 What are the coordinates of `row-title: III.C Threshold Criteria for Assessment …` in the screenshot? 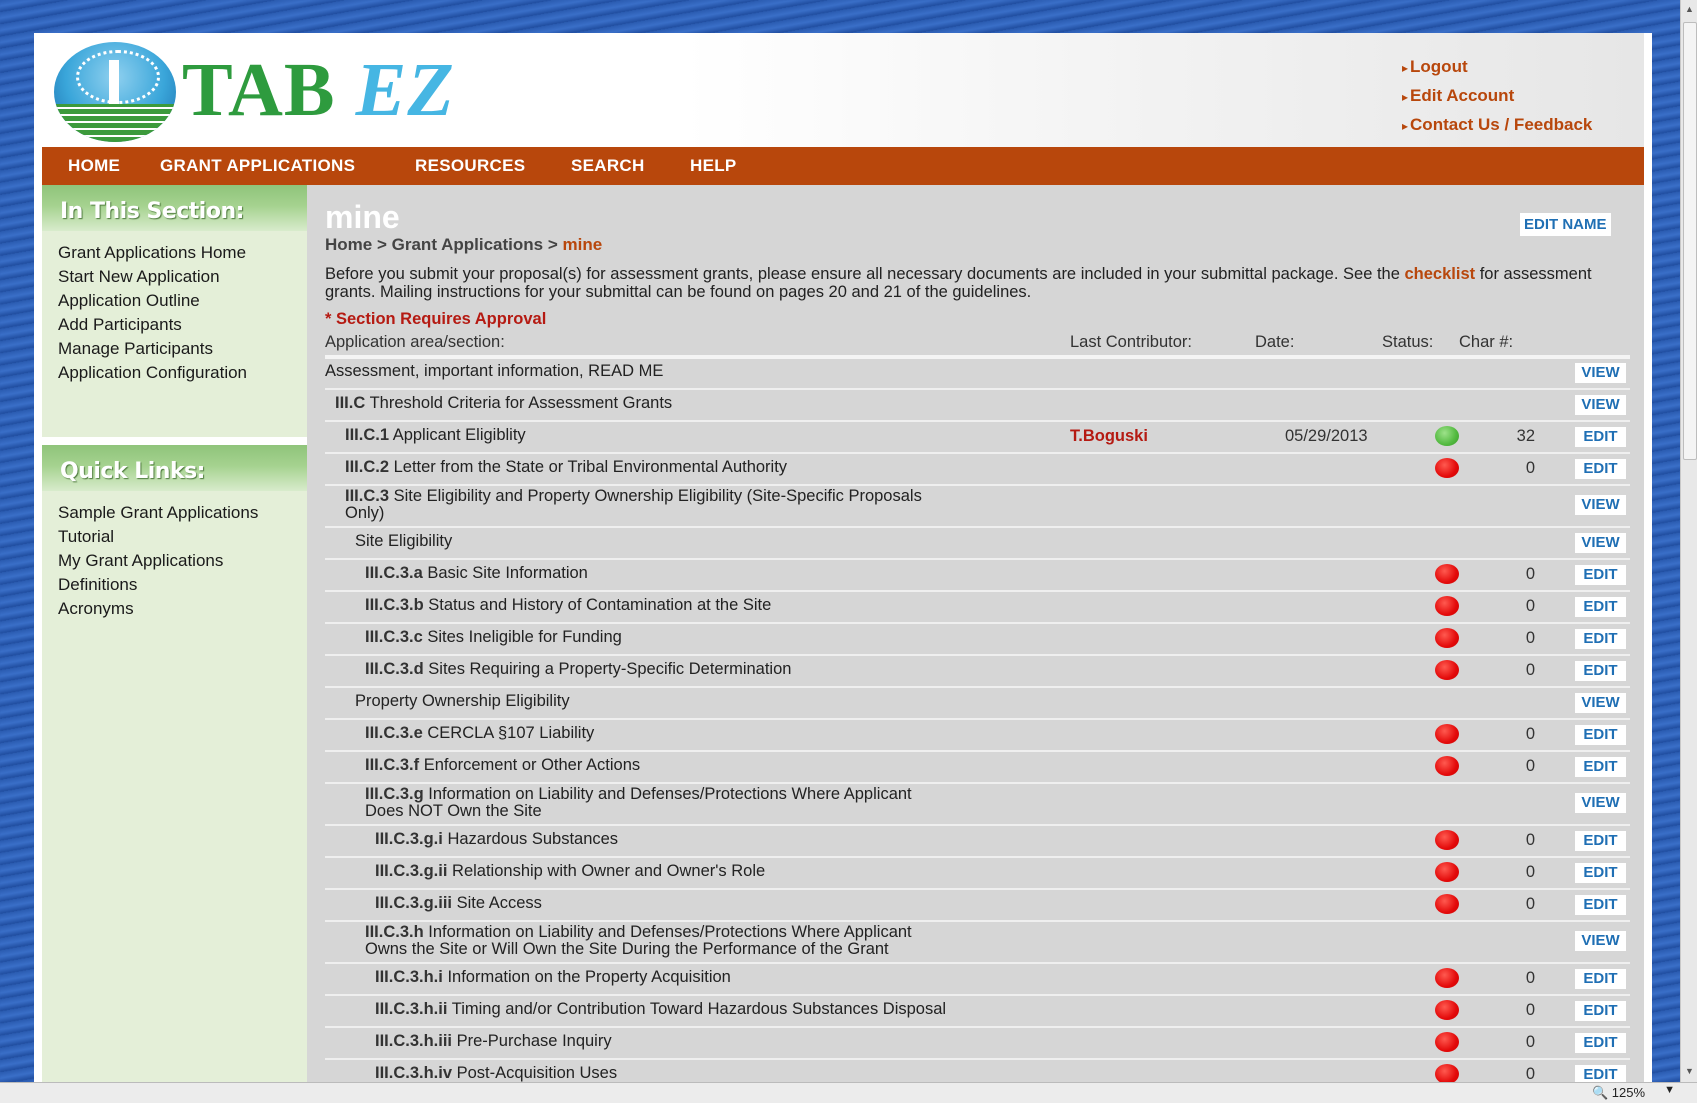 It's located at (503, 403).